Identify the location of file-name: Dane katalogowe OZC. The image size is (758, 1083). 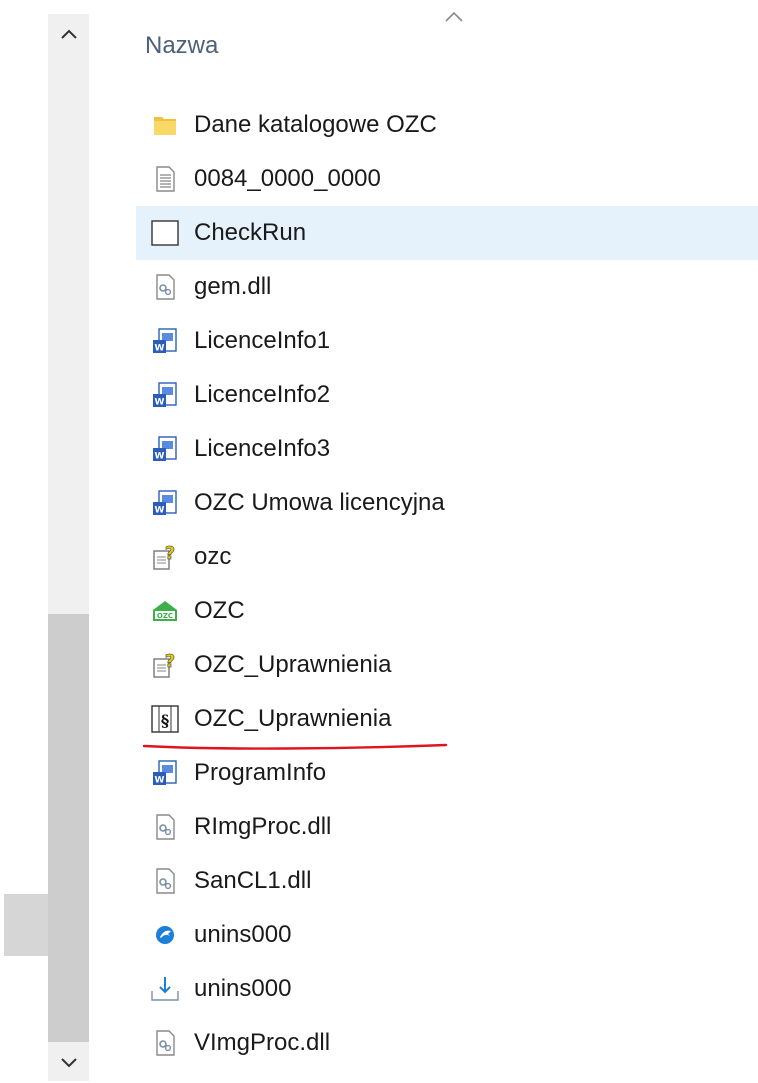
(315, 124).